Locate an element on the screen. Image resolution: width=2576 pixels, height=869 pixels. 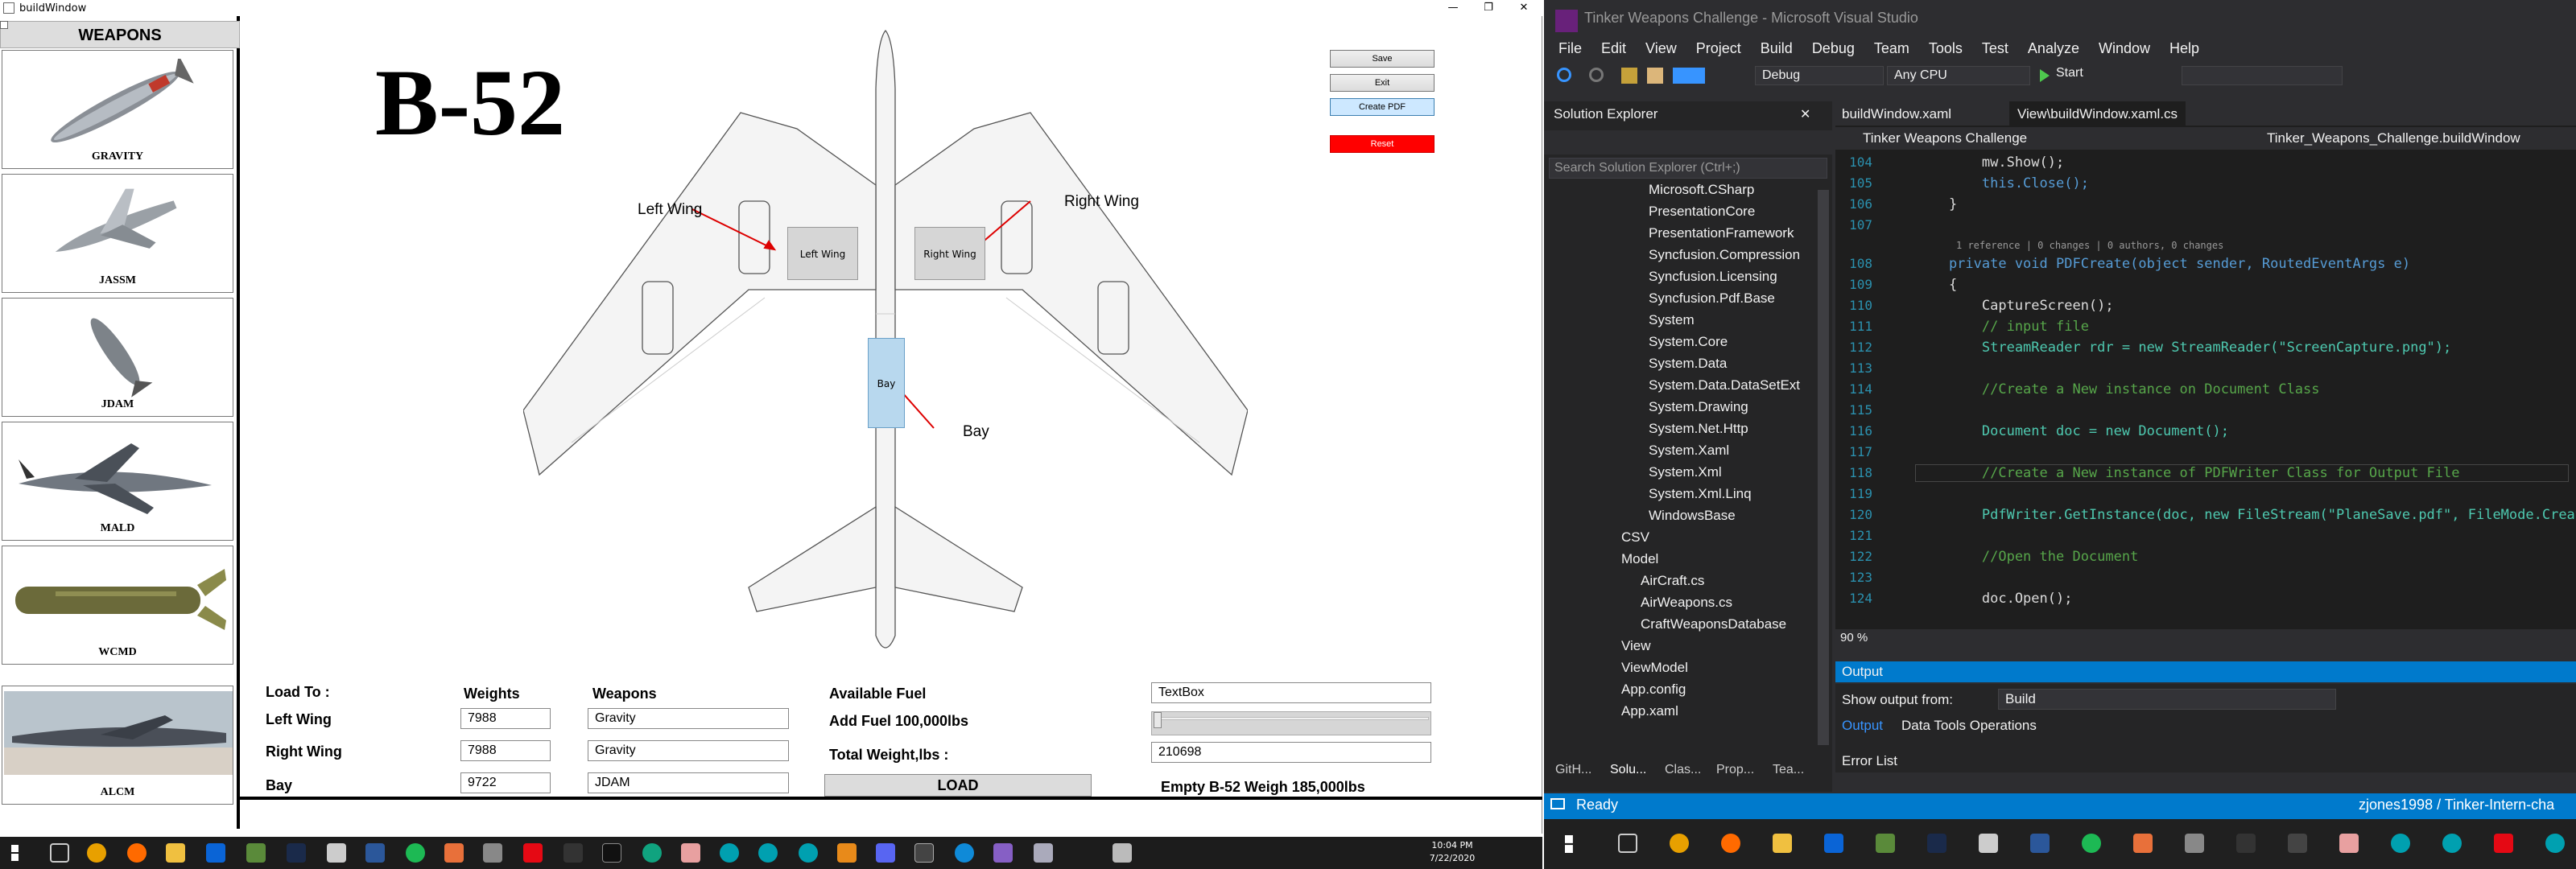
tree-file: App.config is located at coordinates (1653, 692).